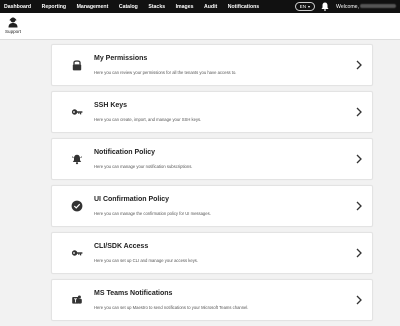 Image resolution: width=400 pixels, height=326 pixels. What do you see at coordinates (128, 7) in the screenshot?
I see `nav-catalog: Catalog` at bounding box center [128, 7].